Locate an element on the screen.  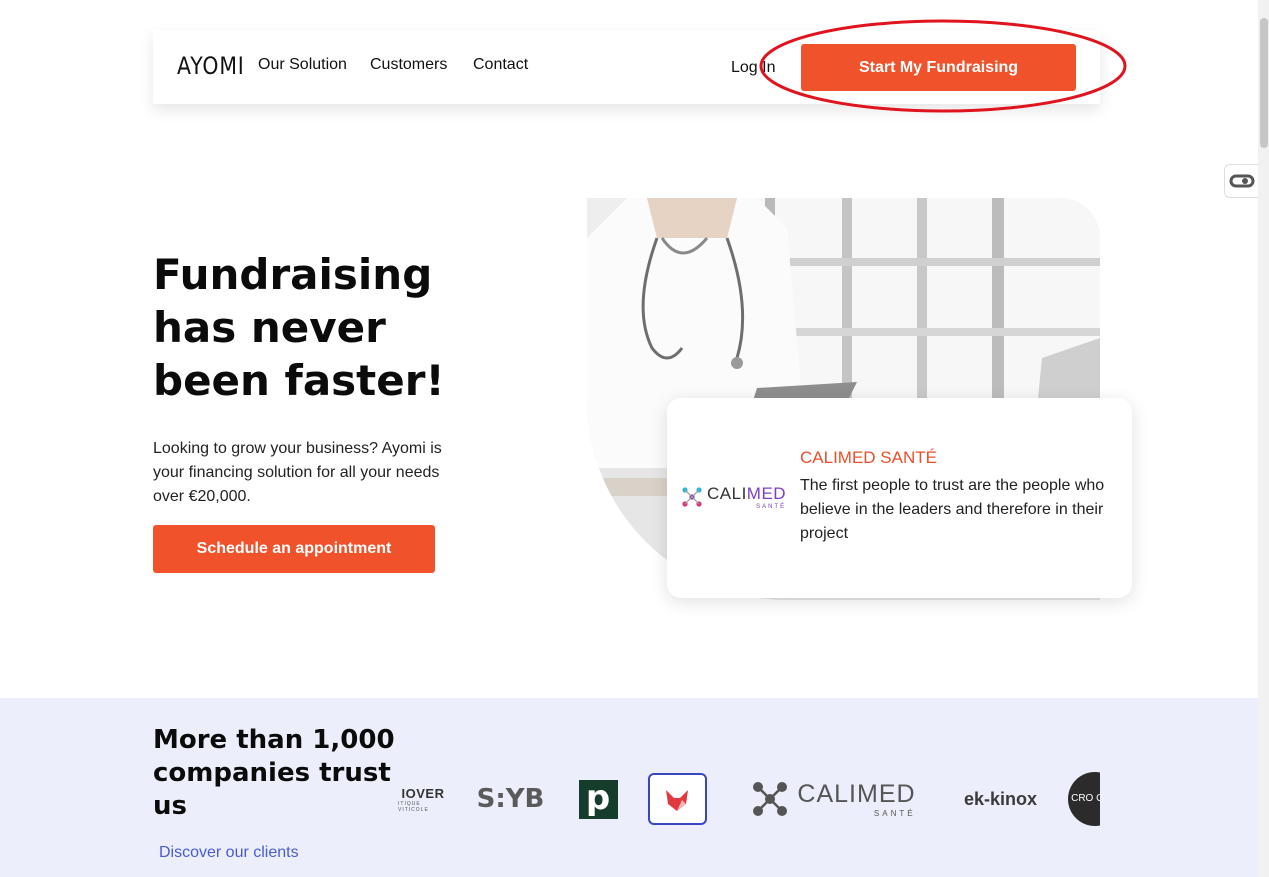
schedule-appointment-button: Schedule an appointment is located at coordinates (294, 549).